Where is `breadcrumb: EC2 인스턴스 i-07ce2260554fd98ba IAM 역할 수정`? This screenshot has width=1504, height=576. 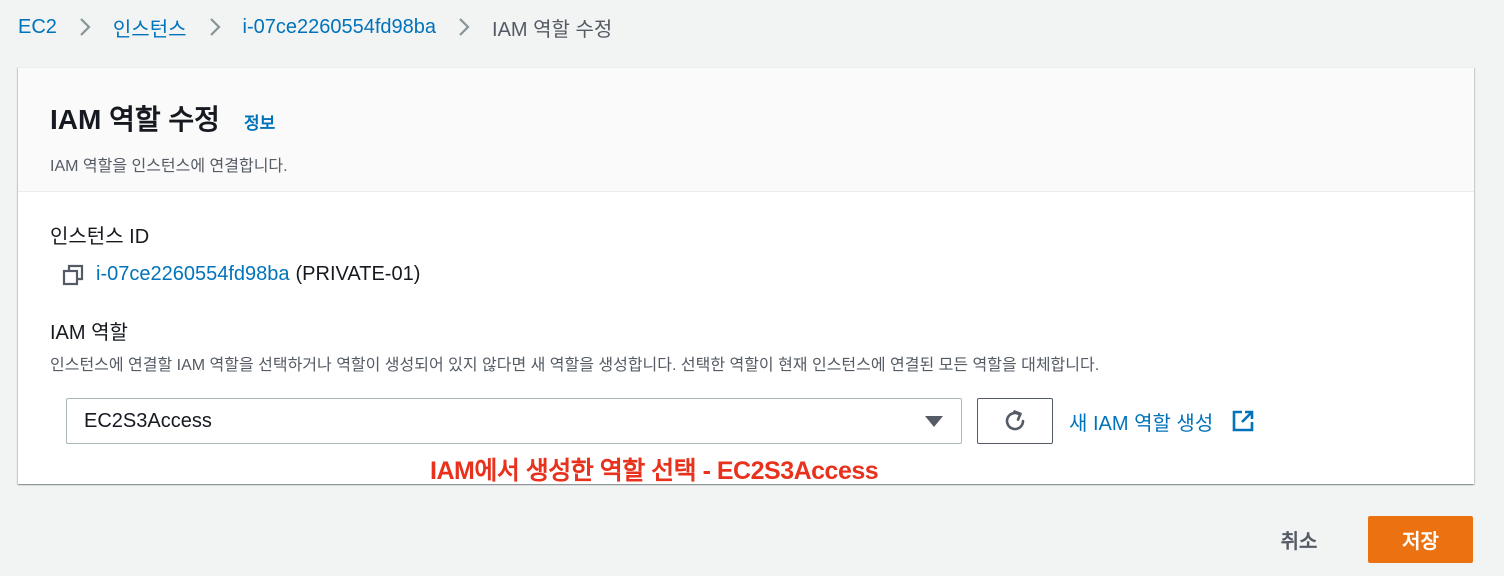 breadcrumb: EC2 인스턴스 i-07ce2260554fd98ba IAM 역할 수정 is located at coordinates (315, 27).